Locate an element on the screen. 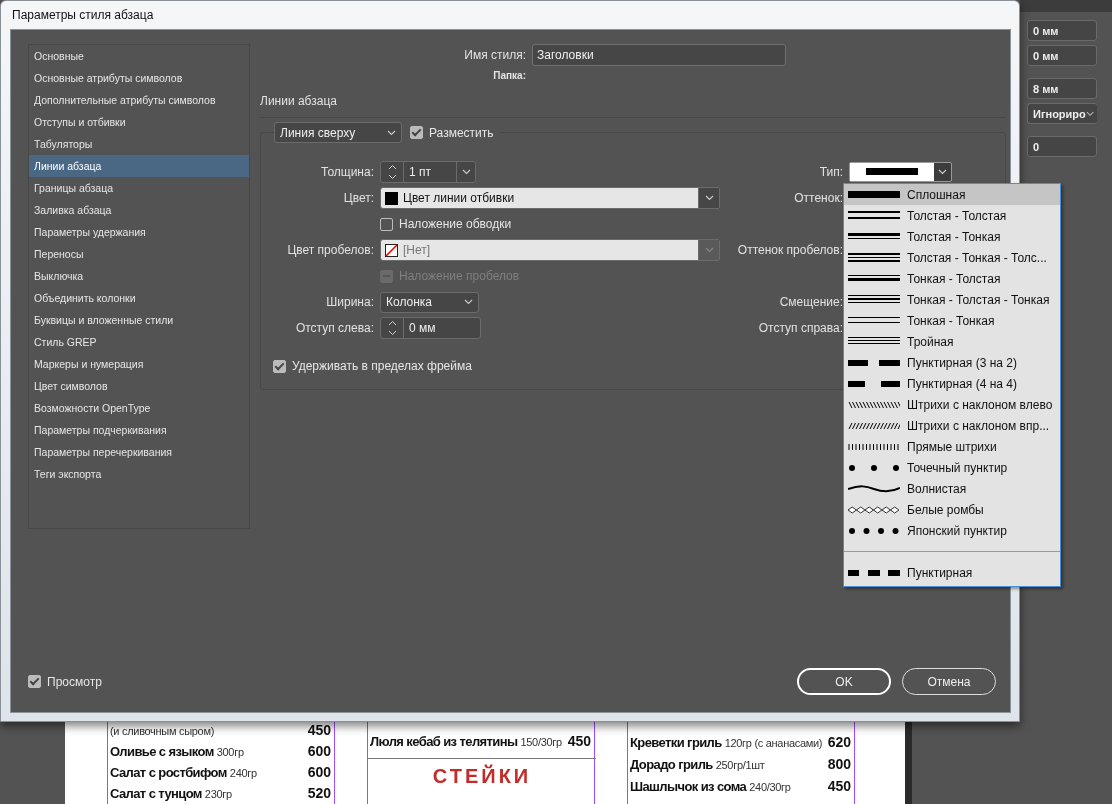 The width and height of the screenshot is (1112, 804). category-item: Дополнительные атрибуты символов is located at coordinates (139, 100).